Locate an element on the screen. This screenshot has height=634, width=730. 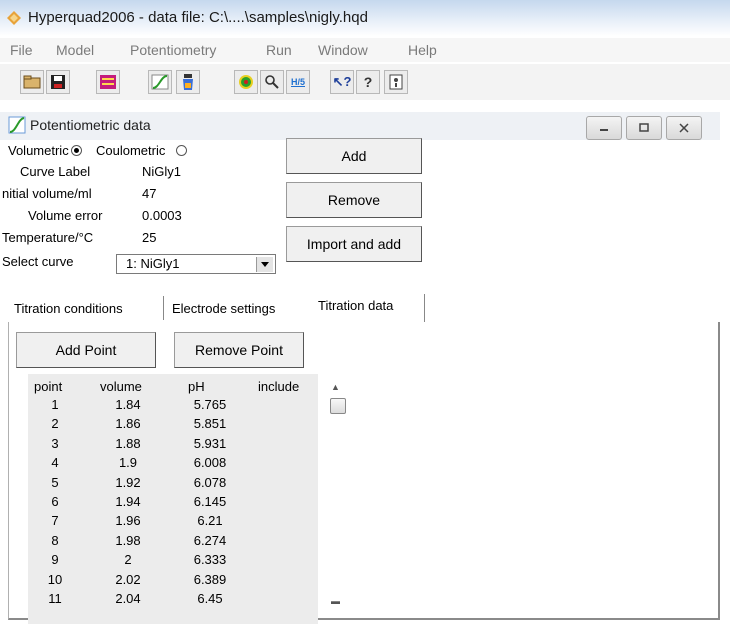
cell-volume: 1.96 is located at coordinates (128, 521).